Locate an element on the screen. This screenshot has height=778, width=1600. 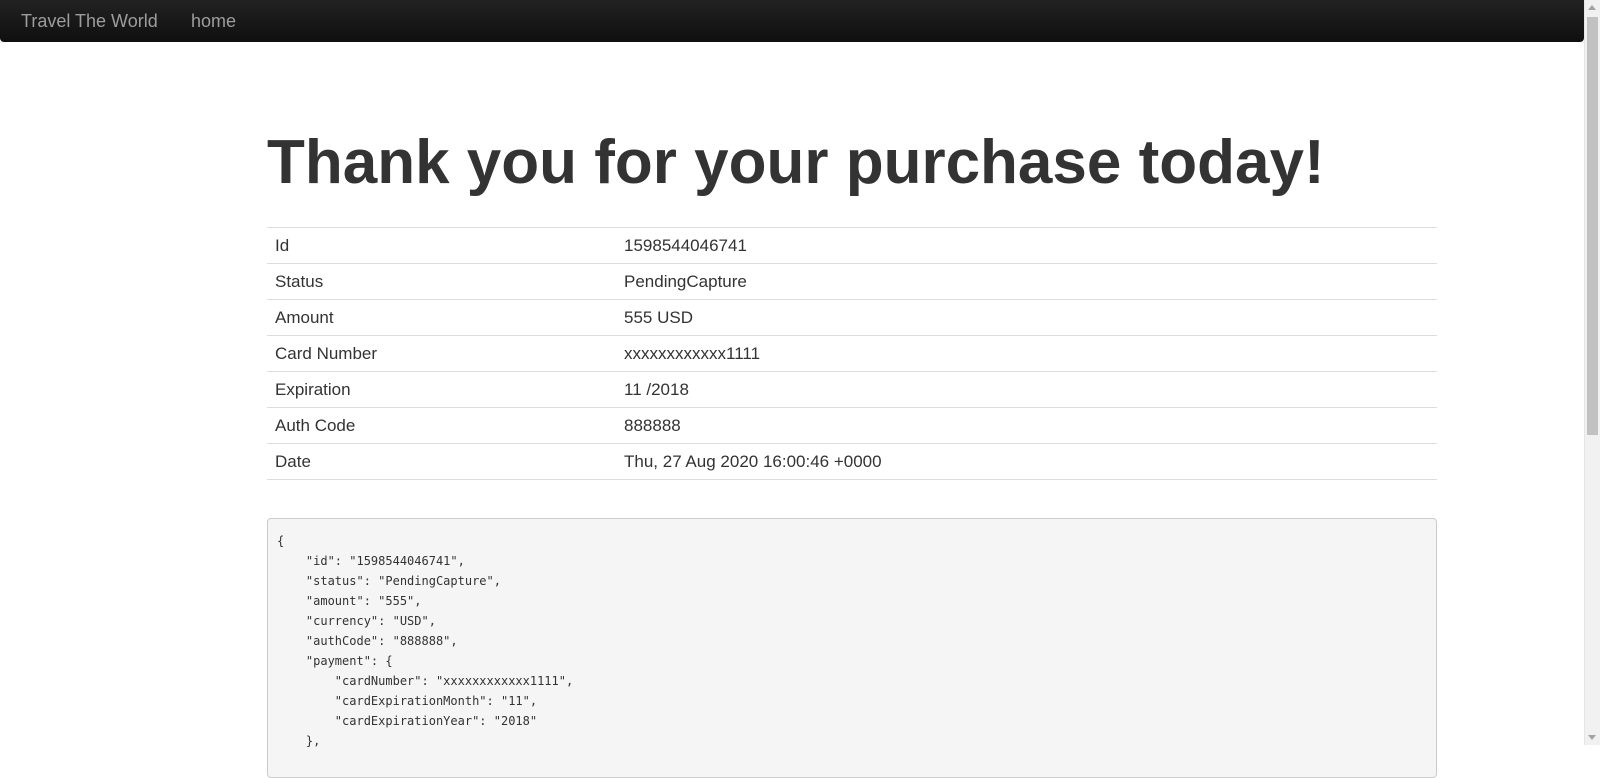
json-line: "authCode": "888888", is located at coordinates (367, 641).